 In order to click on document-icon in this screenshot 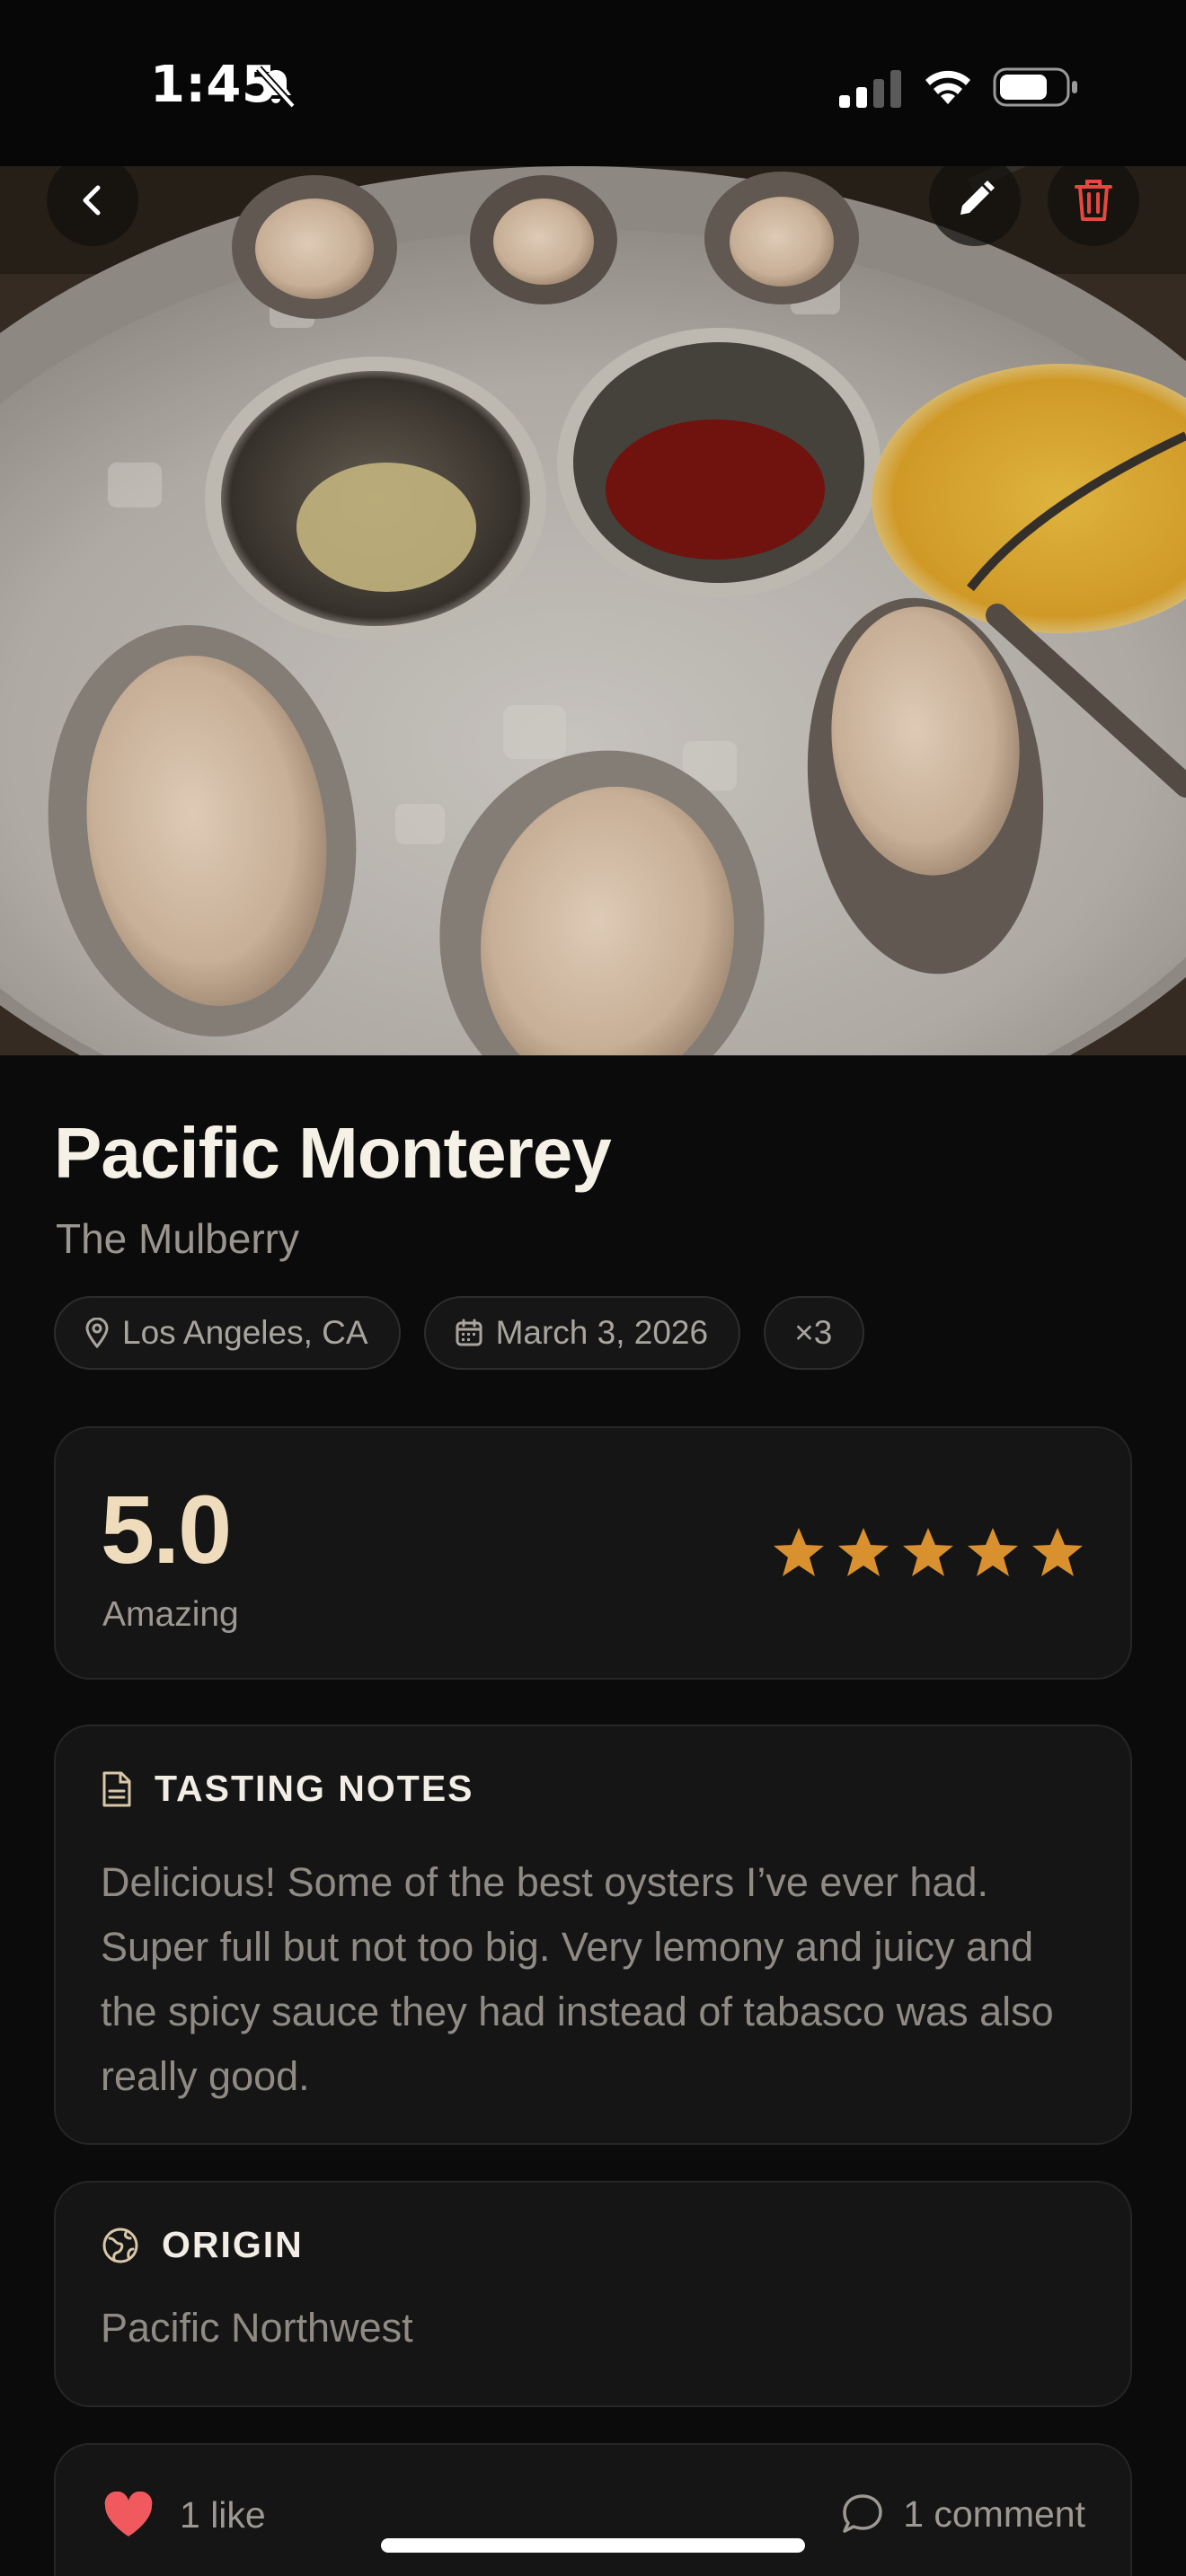, I will do `click(116, 1788)`.